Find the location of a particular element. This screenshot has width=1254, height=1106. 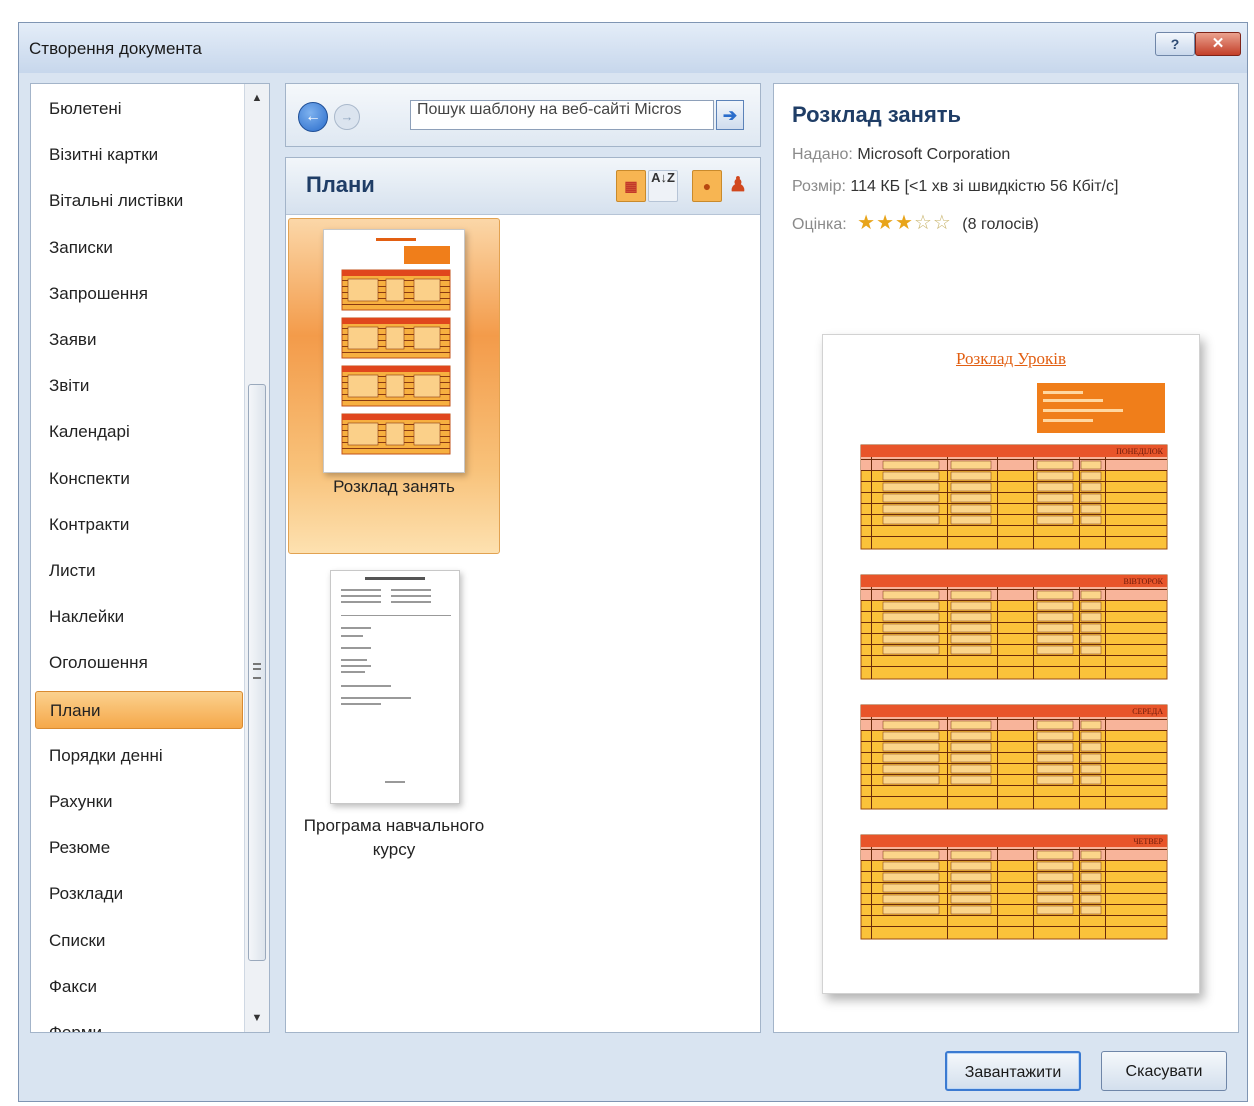

back-arrow-icon: ← is located at coordinates (313, 117).